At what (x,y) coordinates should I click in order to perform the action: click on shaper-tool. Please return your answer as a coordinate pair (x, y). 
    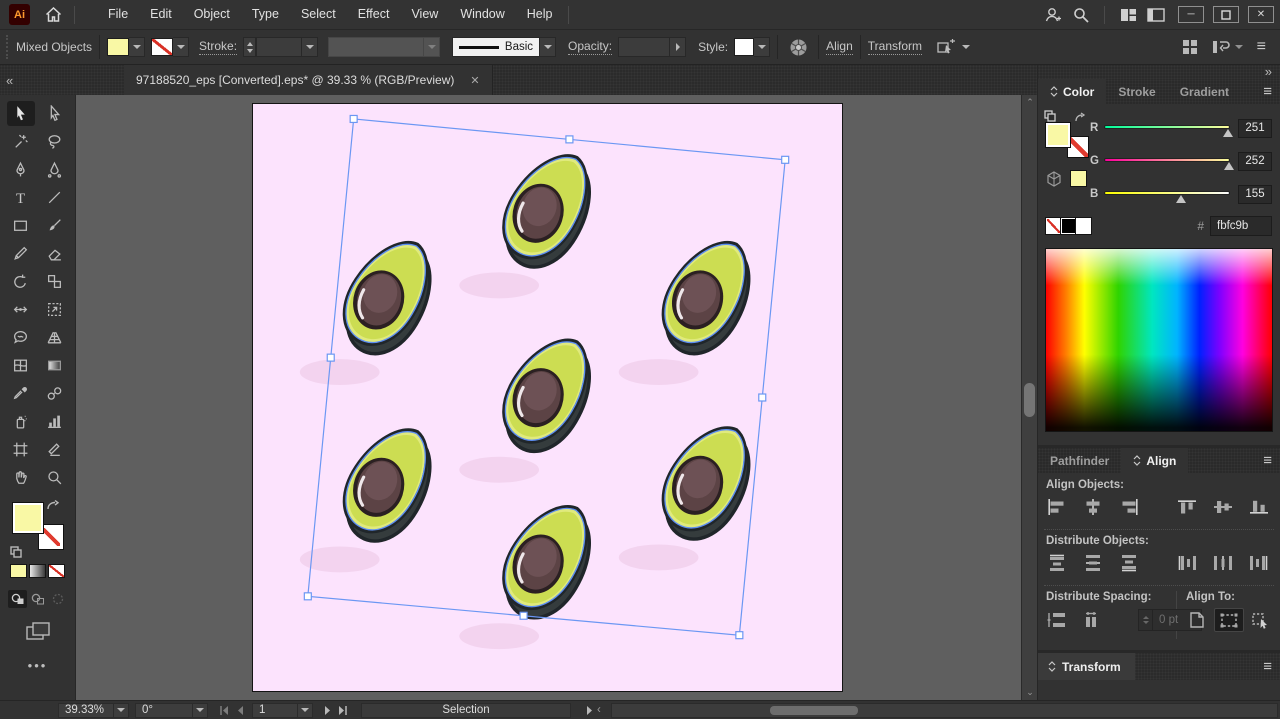
    Looking at the image, I should click on (21, 337).